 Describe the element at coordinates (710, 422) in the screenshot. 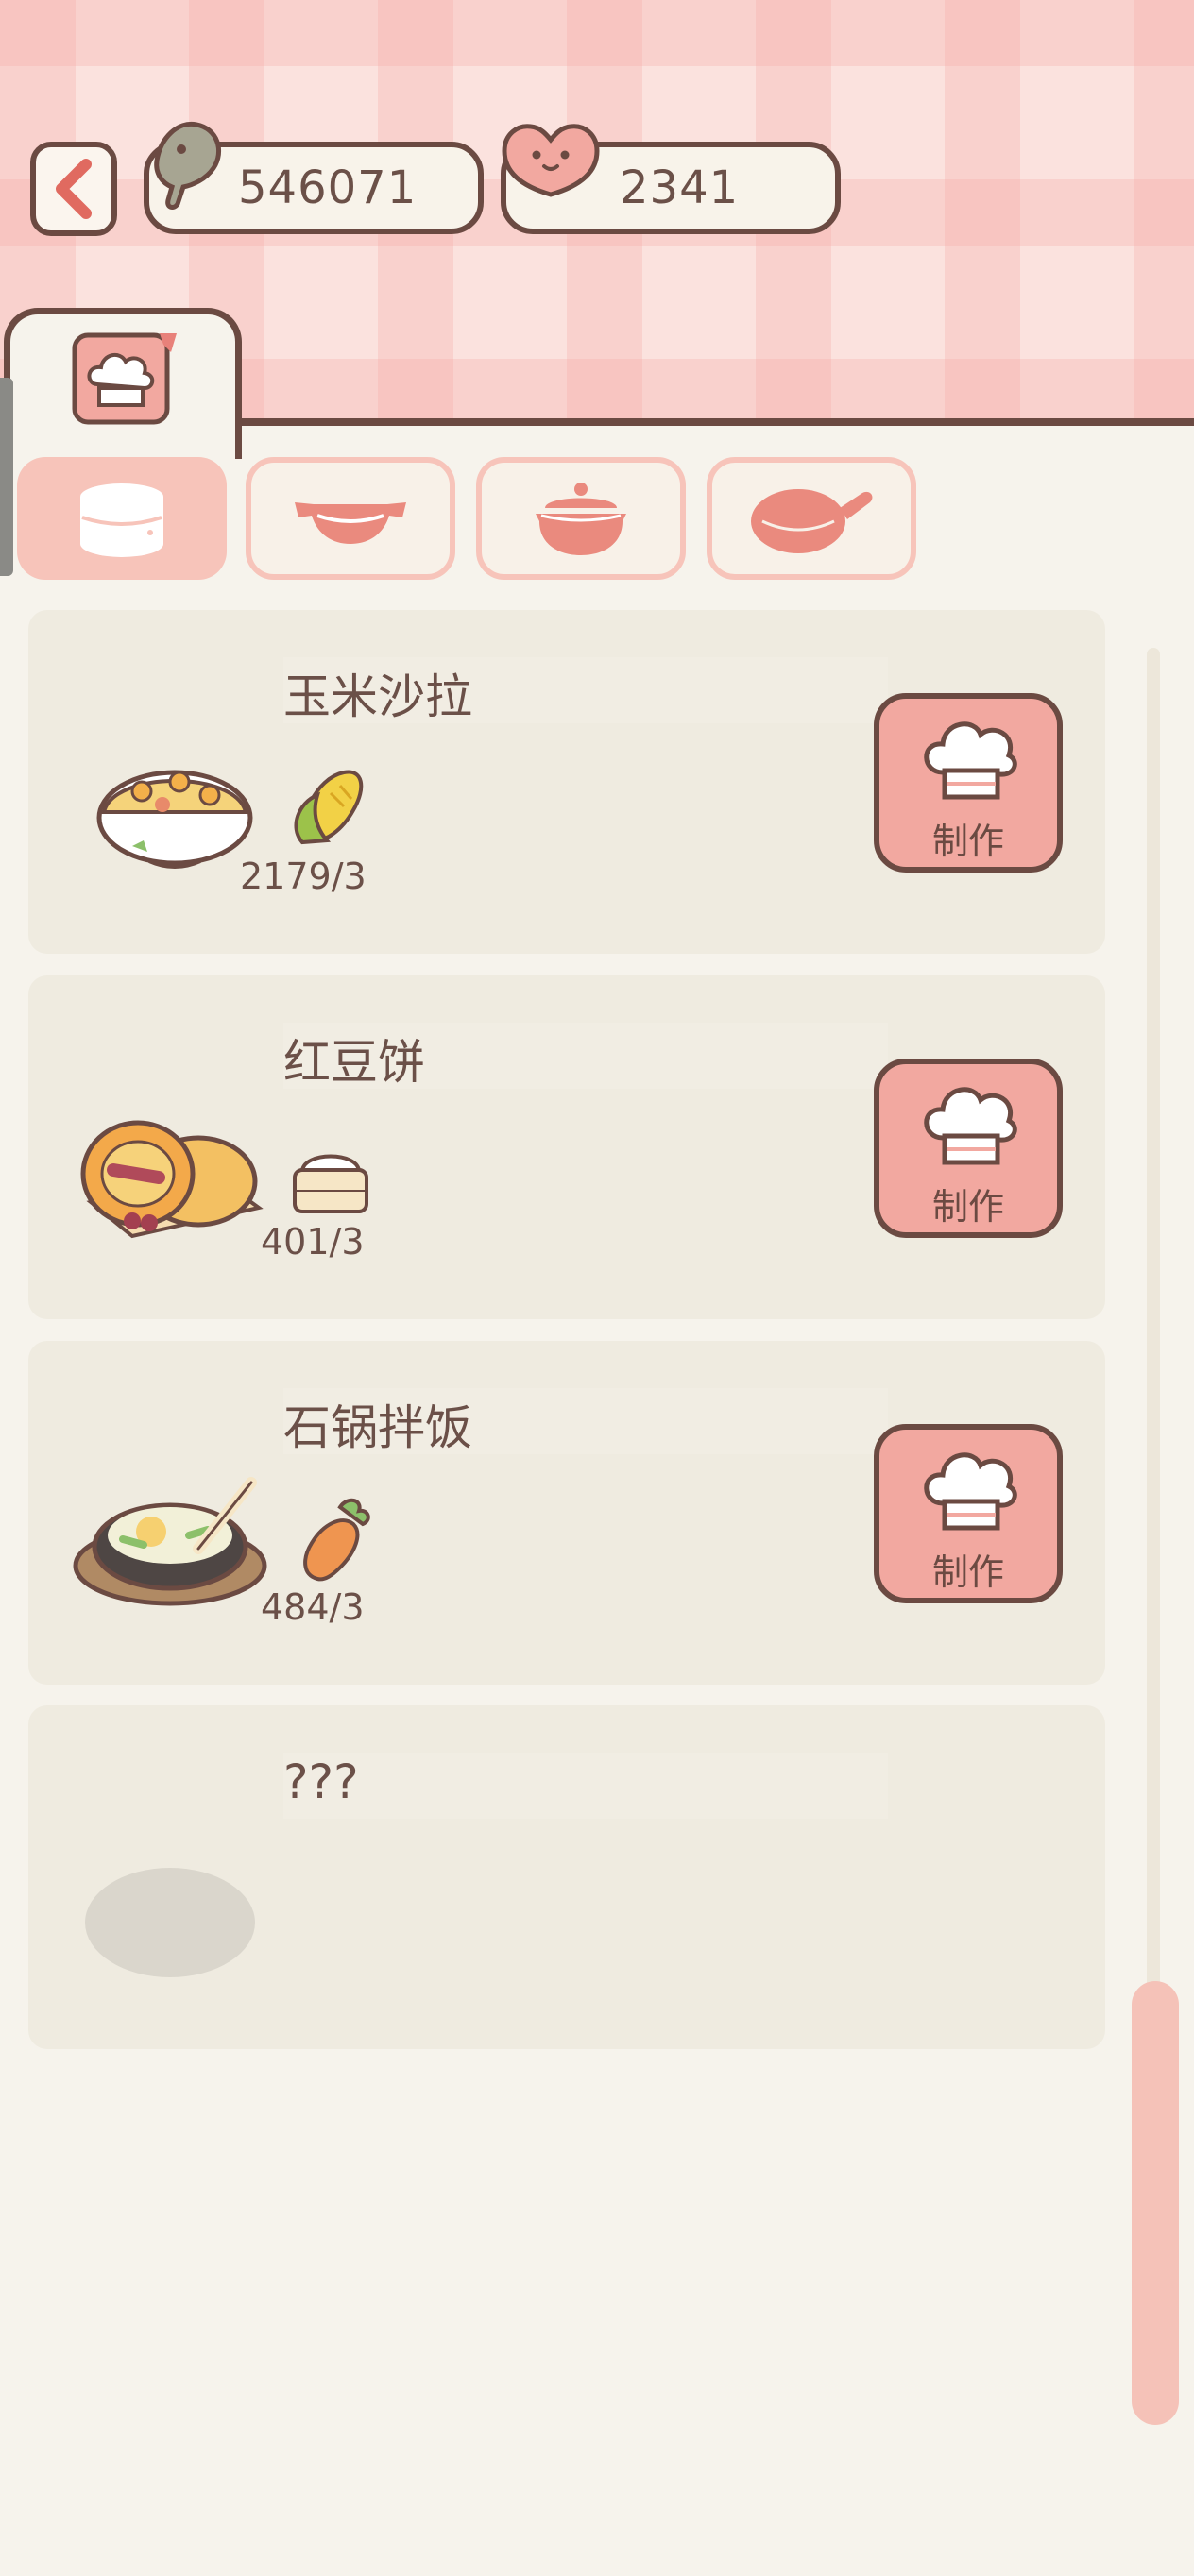

I see `tab-strip-divider` at that location.